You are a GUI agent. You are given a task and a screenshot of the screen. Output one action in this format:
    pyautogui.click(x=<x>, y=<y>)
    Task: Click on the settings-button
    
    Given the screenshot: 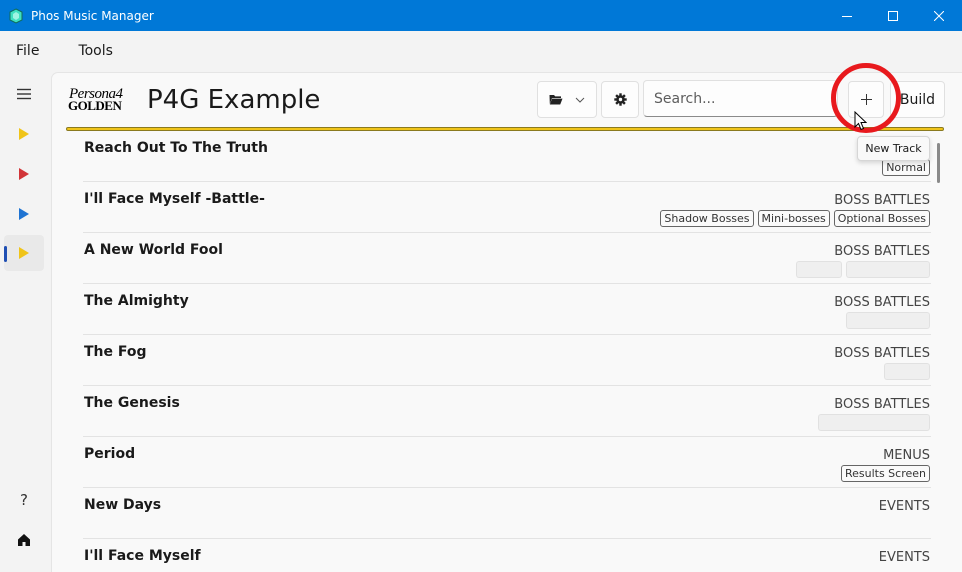 What is the action you would take?
    pyautogui.click(x=620, y=99)
    